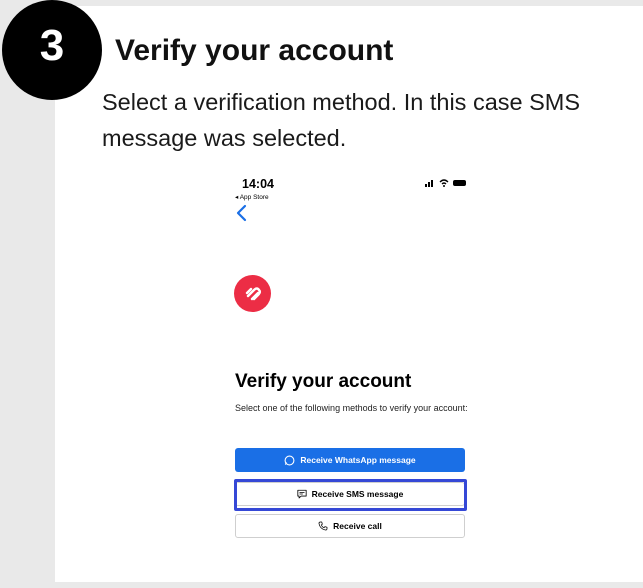 The image size is (643, 588). I want to click on receive-call-label: Receive call, so click(357, 526).